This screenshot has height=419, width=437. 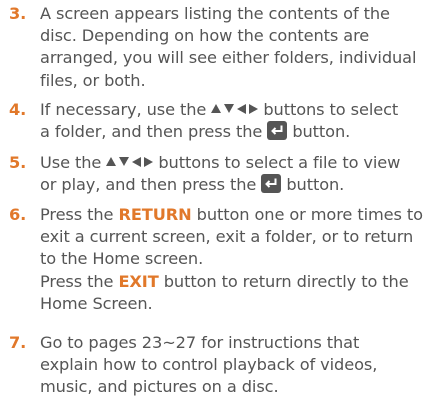 I want to click on step-text-line: or play, and then press the button., so click(x=237, y=185).